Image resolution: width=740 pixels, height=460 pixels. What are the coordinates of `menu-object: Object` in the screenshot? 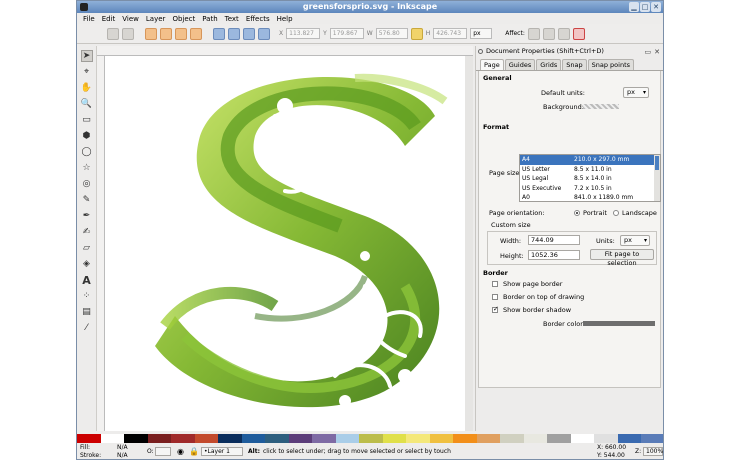 It's located at (183, 19).